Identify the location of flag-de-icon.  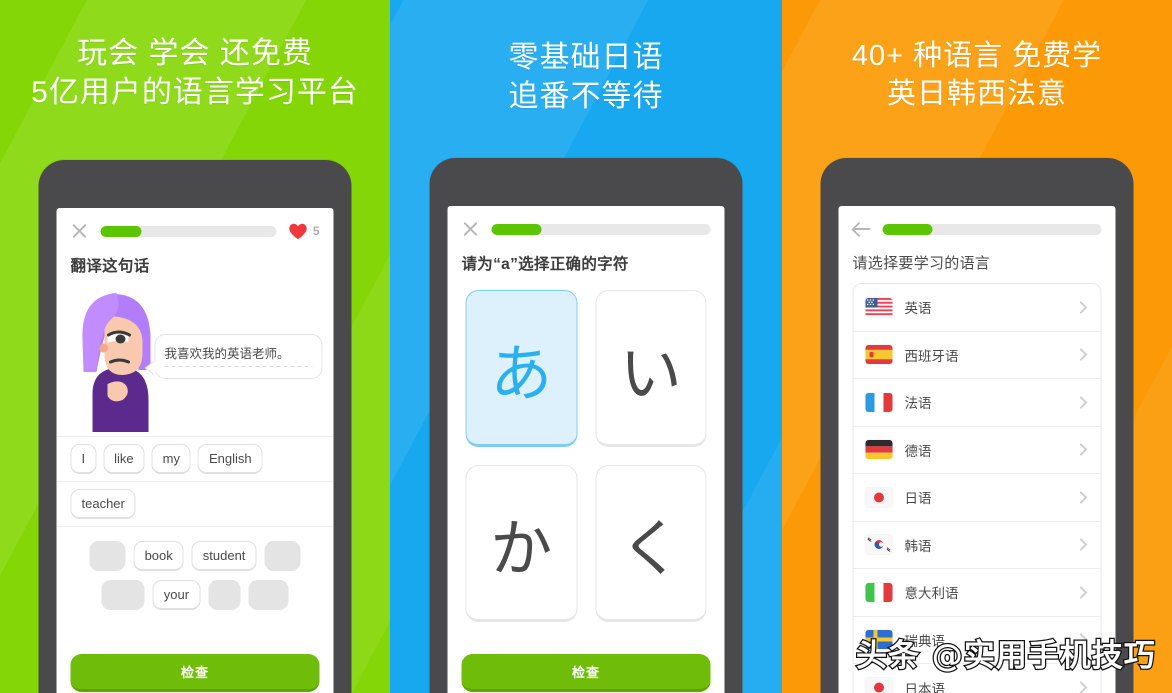
(879, 450).